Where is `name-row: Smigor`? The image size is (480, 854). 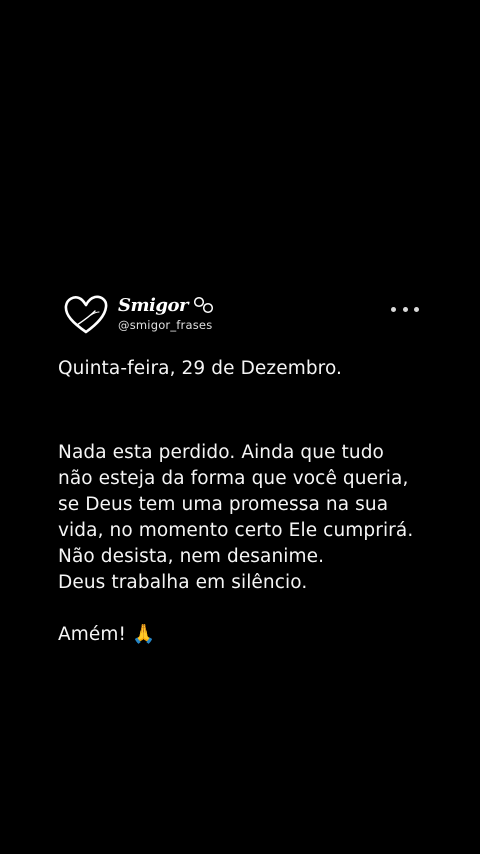
name-row: Smigor is located at coordinates (166, 305).